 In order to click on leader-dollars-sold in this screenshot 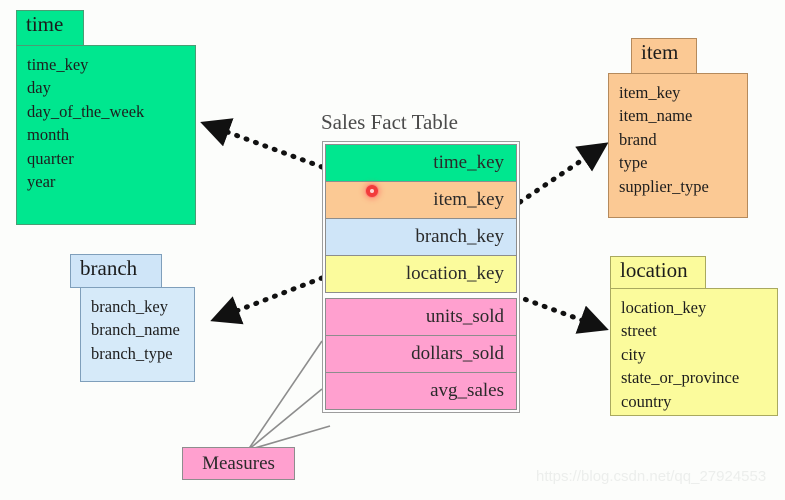, I will do `click(285, 419)`.